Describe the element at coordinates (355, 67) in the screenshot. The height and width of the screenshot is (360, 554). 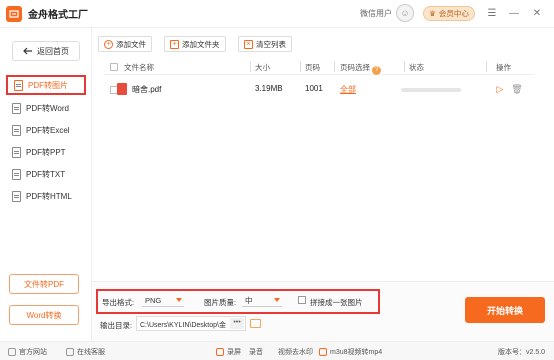
I see `col-page-select-label: 页码选择` at that location.